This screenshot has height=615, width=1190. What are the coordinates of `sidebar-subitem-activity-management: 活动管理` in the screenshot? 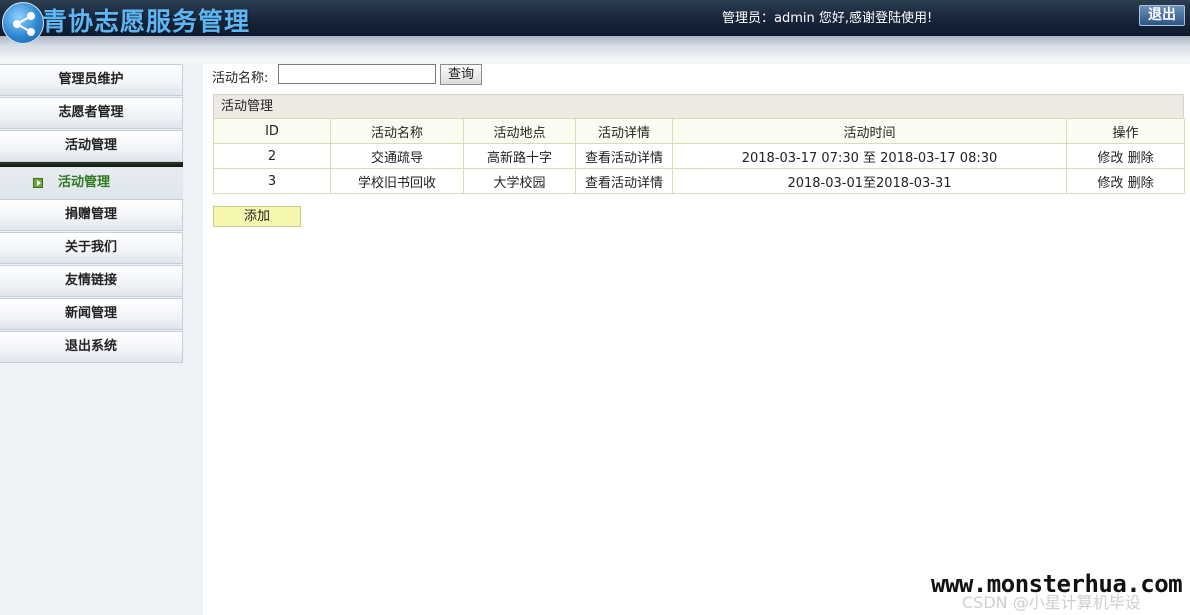 It's located at (91, 183).